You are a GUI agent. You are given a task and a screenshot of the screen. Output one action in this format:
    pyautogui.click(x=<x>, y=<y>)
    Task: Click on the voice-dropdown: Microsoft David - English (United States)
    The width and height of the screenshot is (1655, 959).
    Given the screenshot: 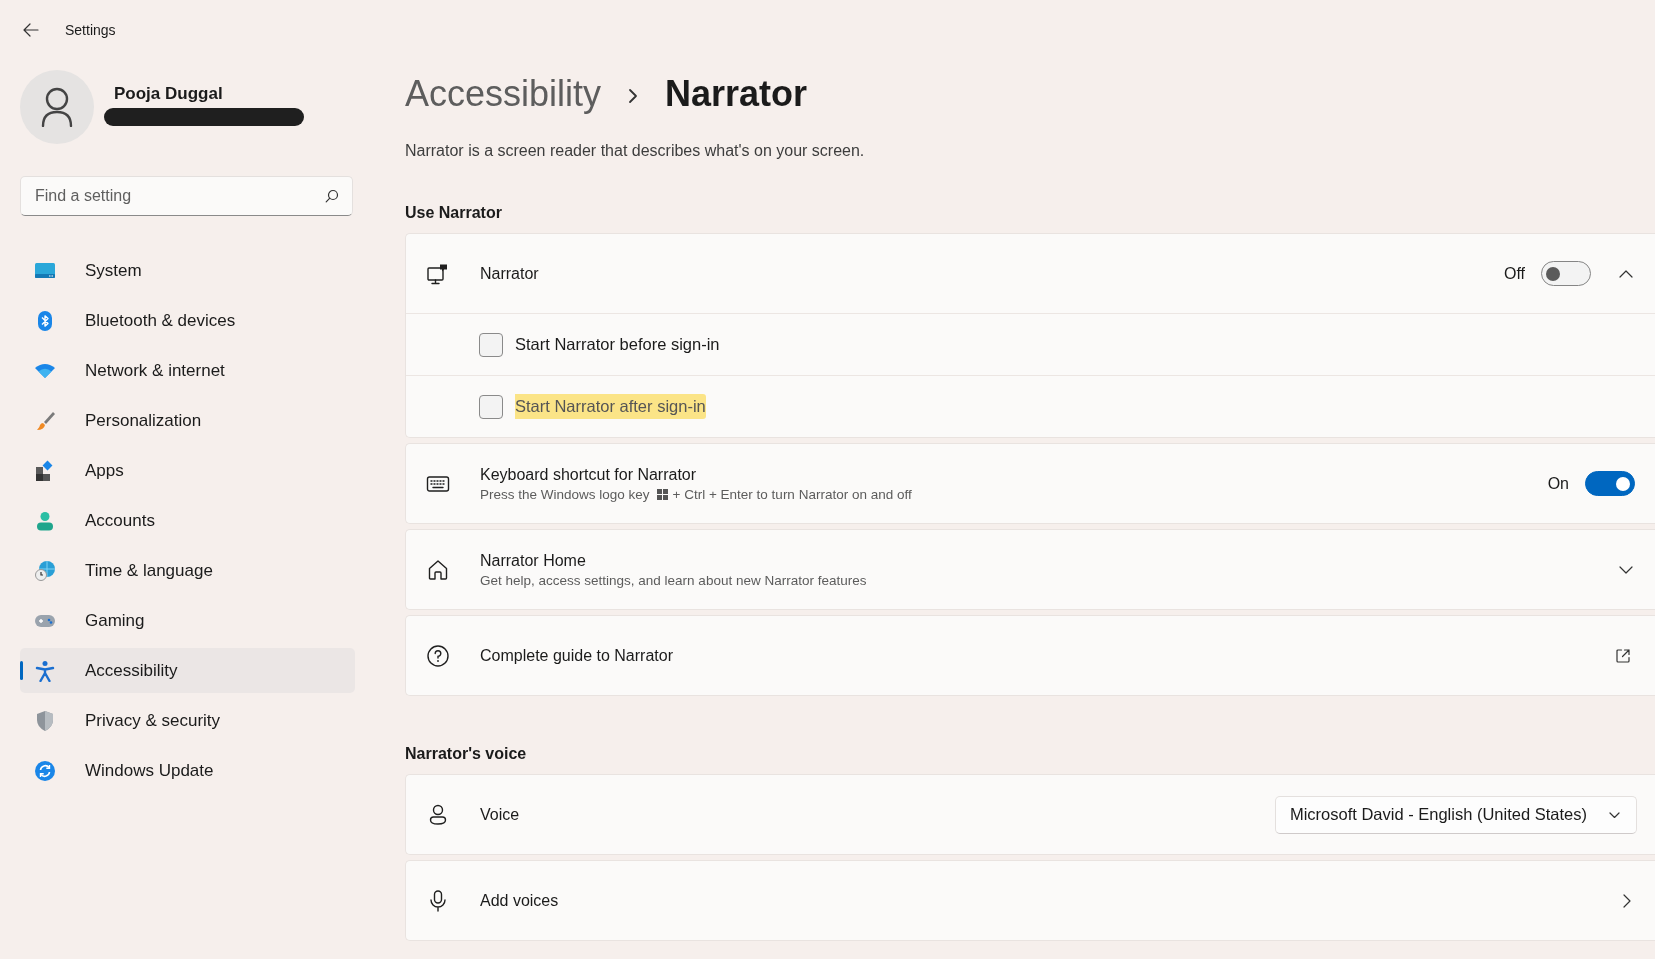 What is the action you would take?
    pyautogui.click(x=1455, y=814)
    